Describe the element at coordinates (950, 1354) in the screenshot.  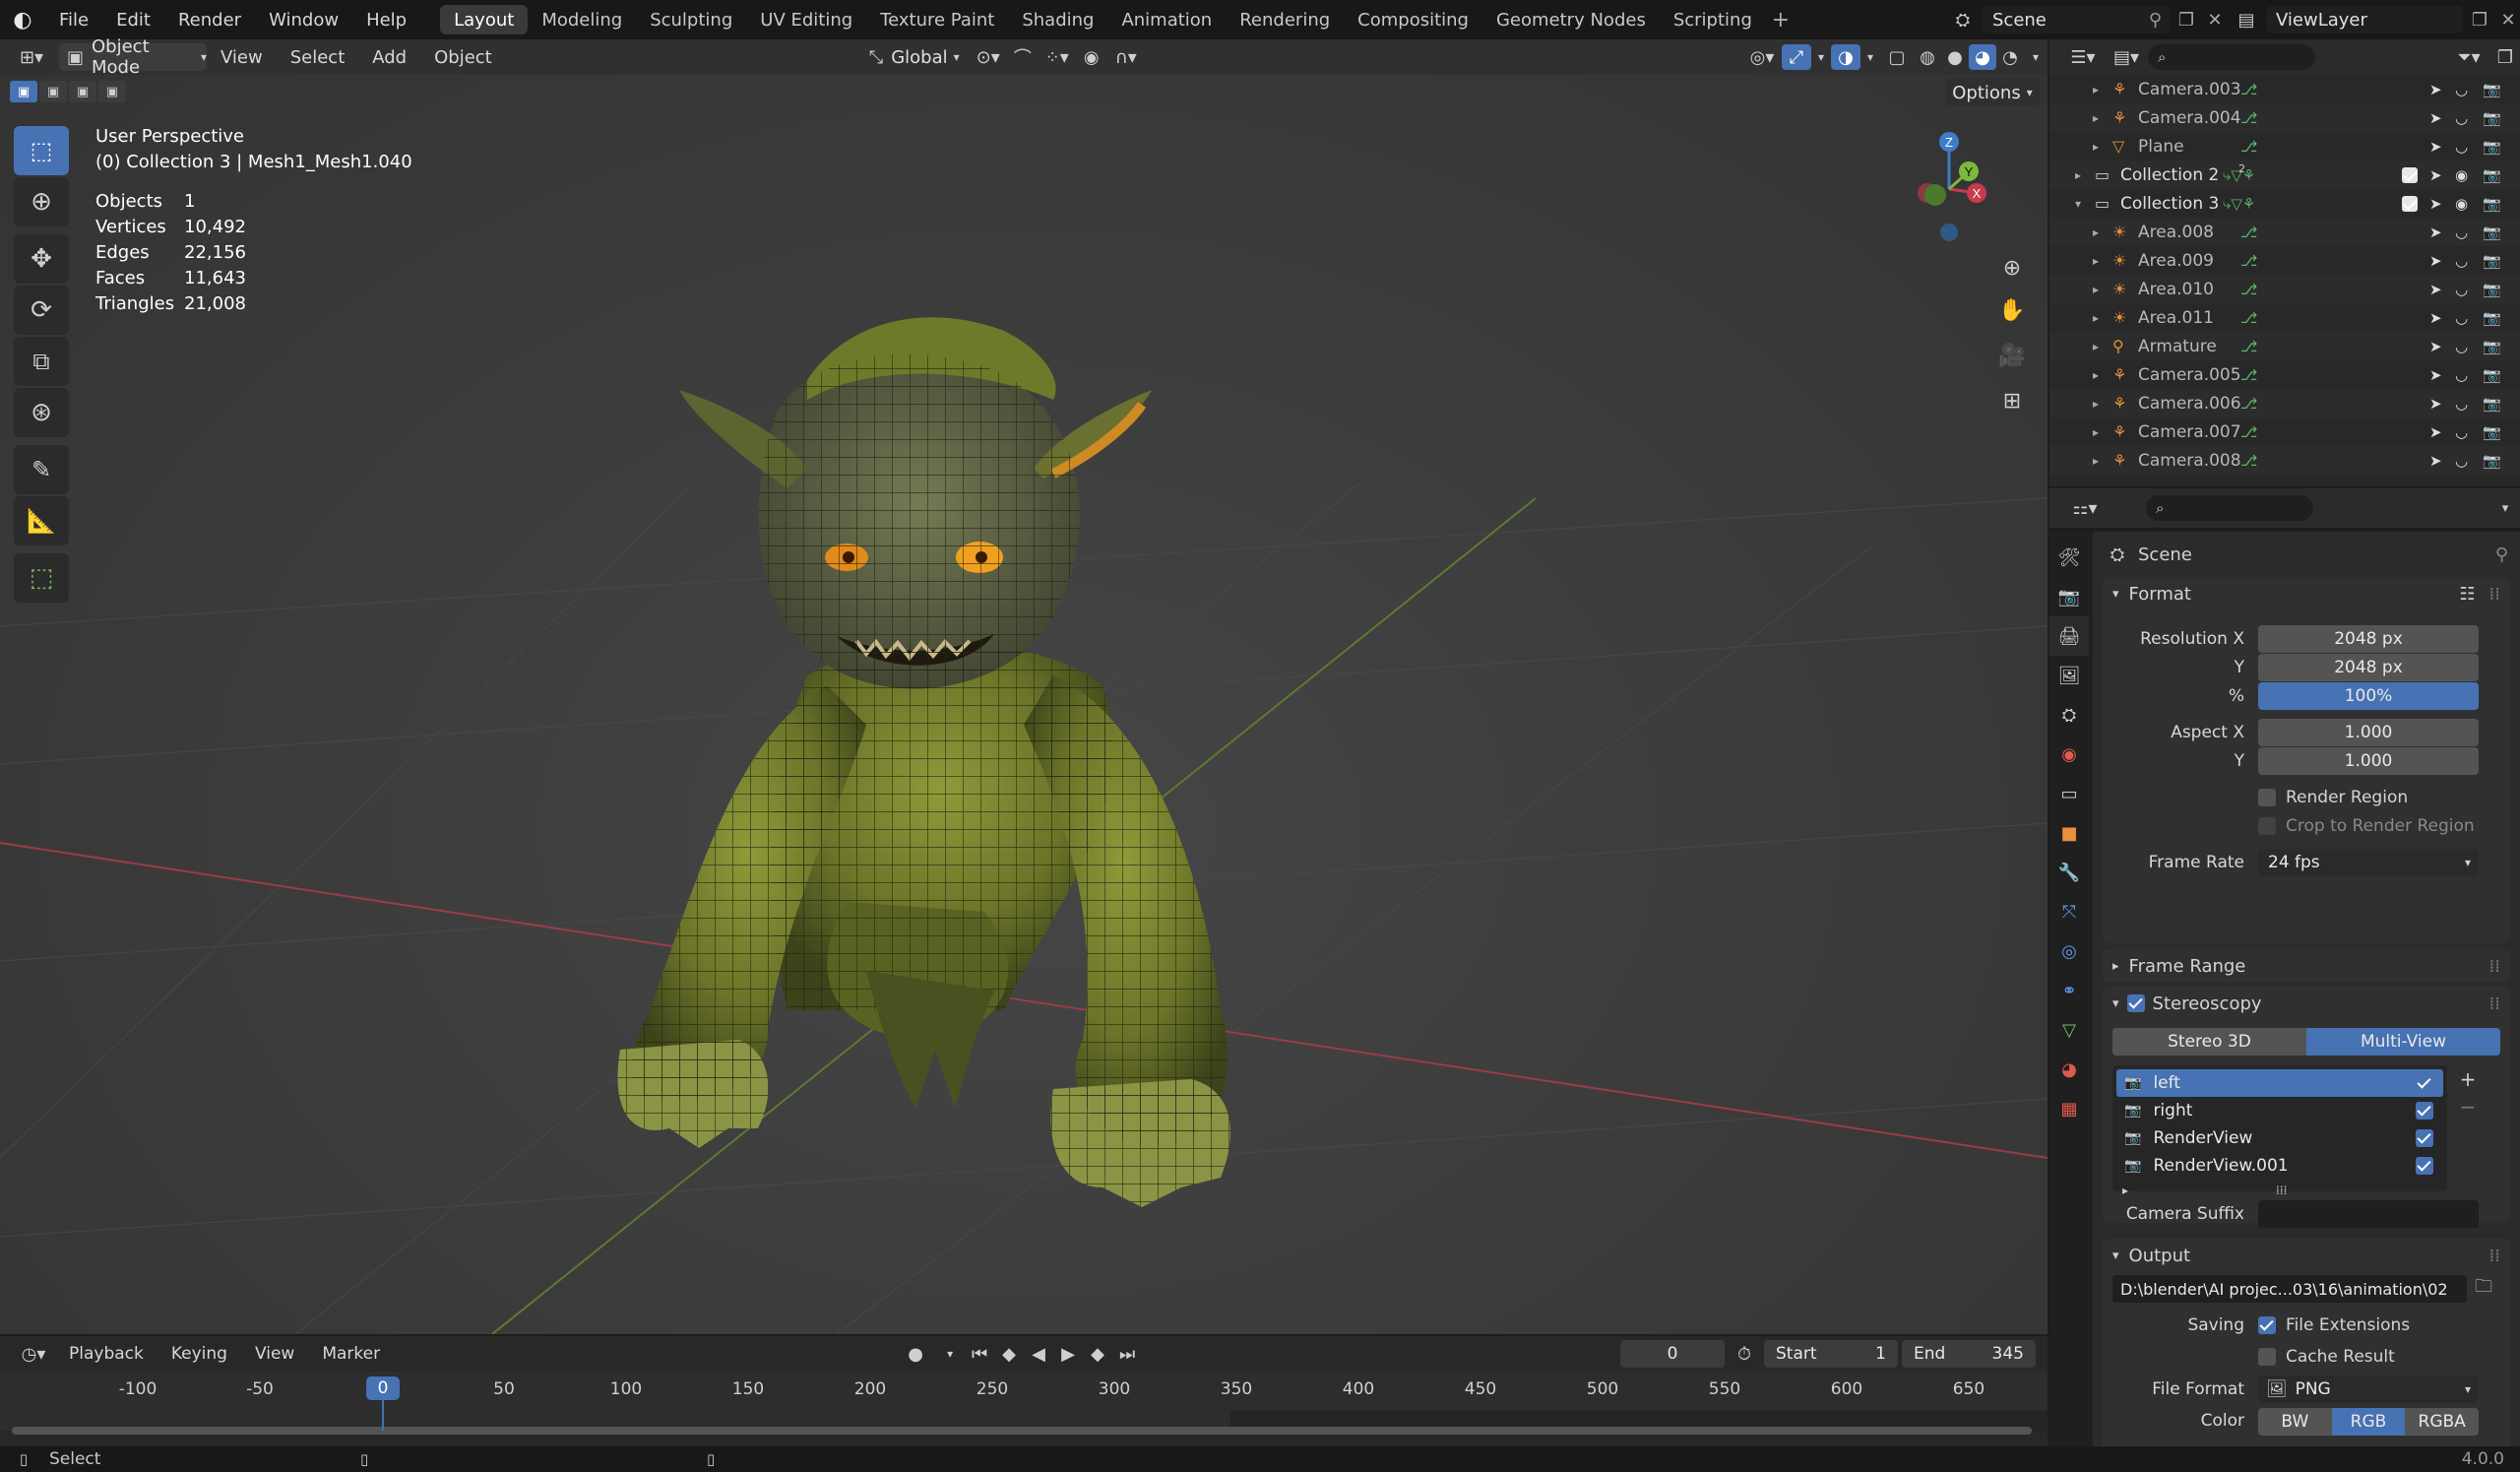
I see `keying-set-icon: ▾` at that location.